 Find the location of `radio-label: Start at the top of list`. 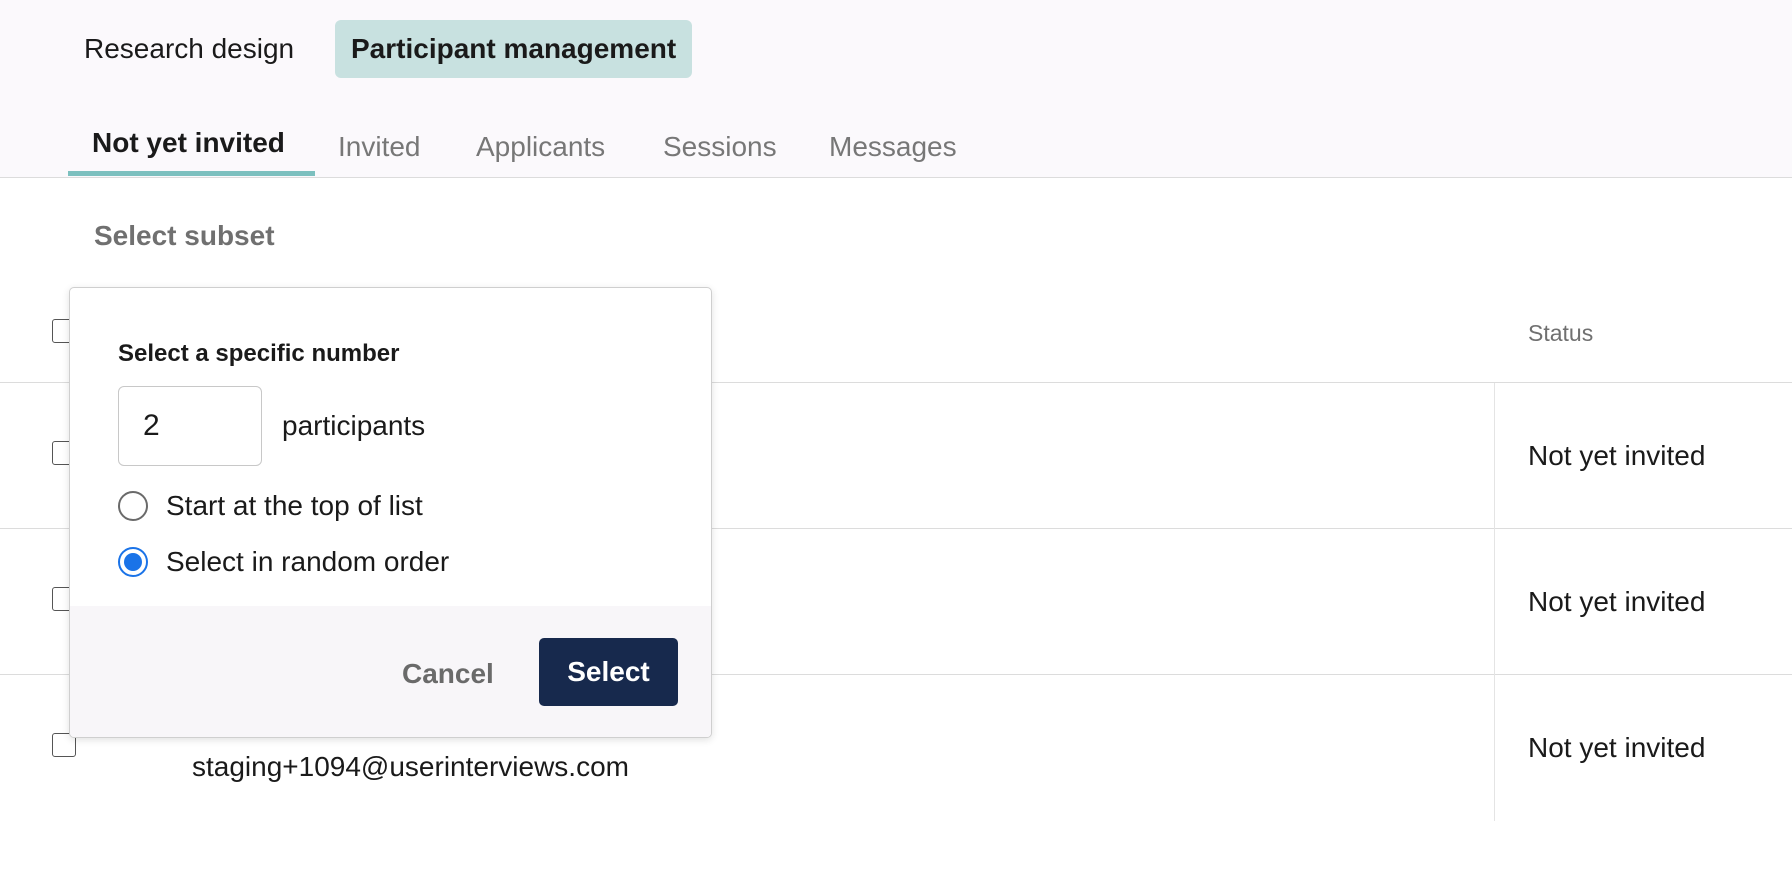

radio-label: Start at the top of list is located at coordinates (294, 505).